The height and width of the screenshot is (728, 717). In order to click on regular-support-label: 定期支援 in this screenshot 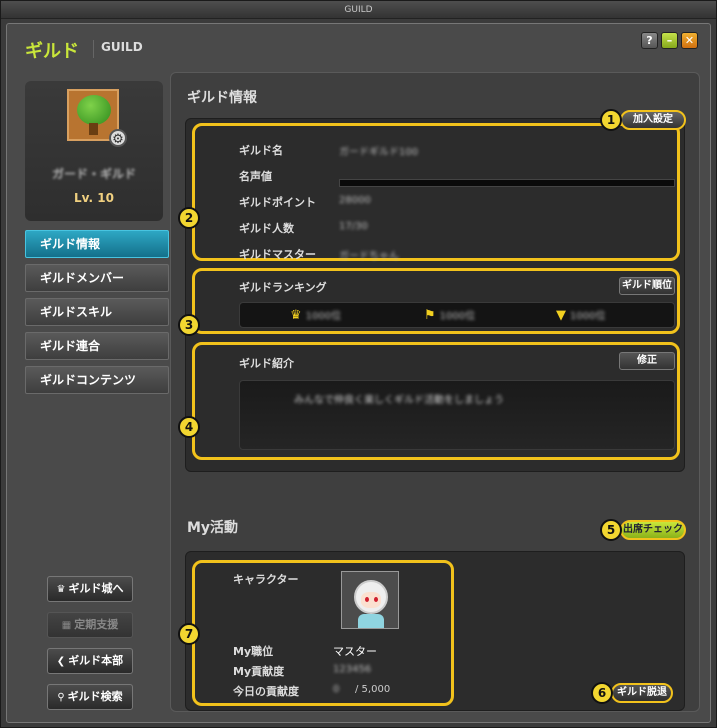, I will do `click(96, 624)`.